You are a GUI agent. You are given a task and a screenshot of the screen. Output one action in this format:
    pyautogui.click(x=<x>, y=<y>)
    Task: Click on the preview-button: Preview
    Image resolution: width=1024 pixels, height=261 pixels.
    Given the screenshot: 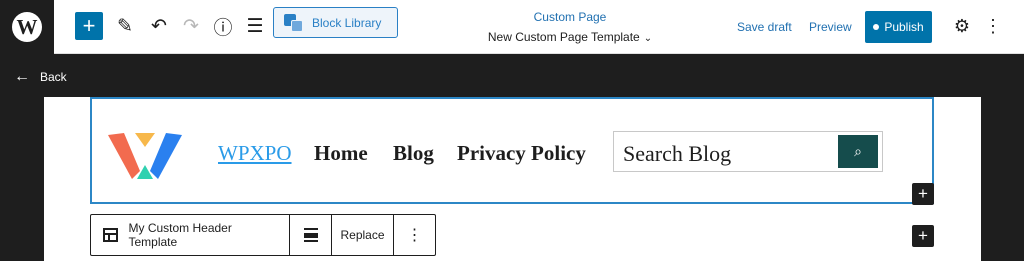 What is the action you would take?
    pyautogui.click(x=830, y=27)
    